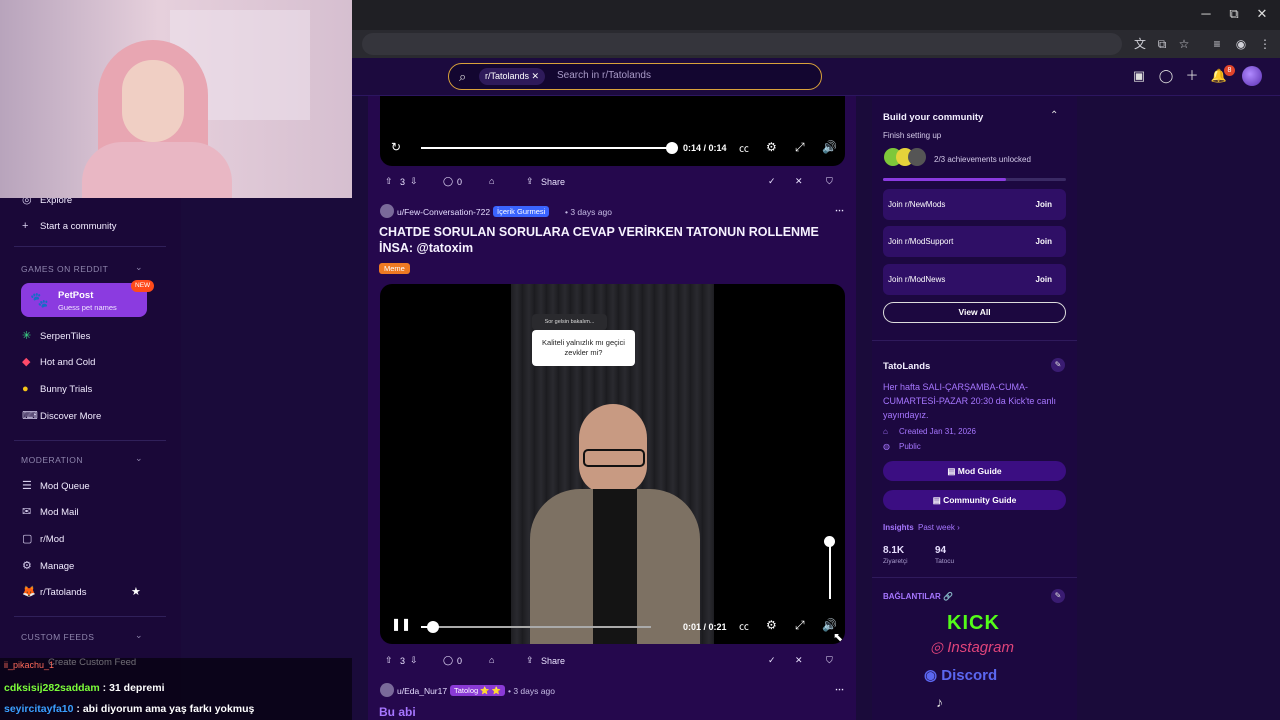  I want to click on mod-guide-button: ▤ Mod Guide, so click(974, 471).